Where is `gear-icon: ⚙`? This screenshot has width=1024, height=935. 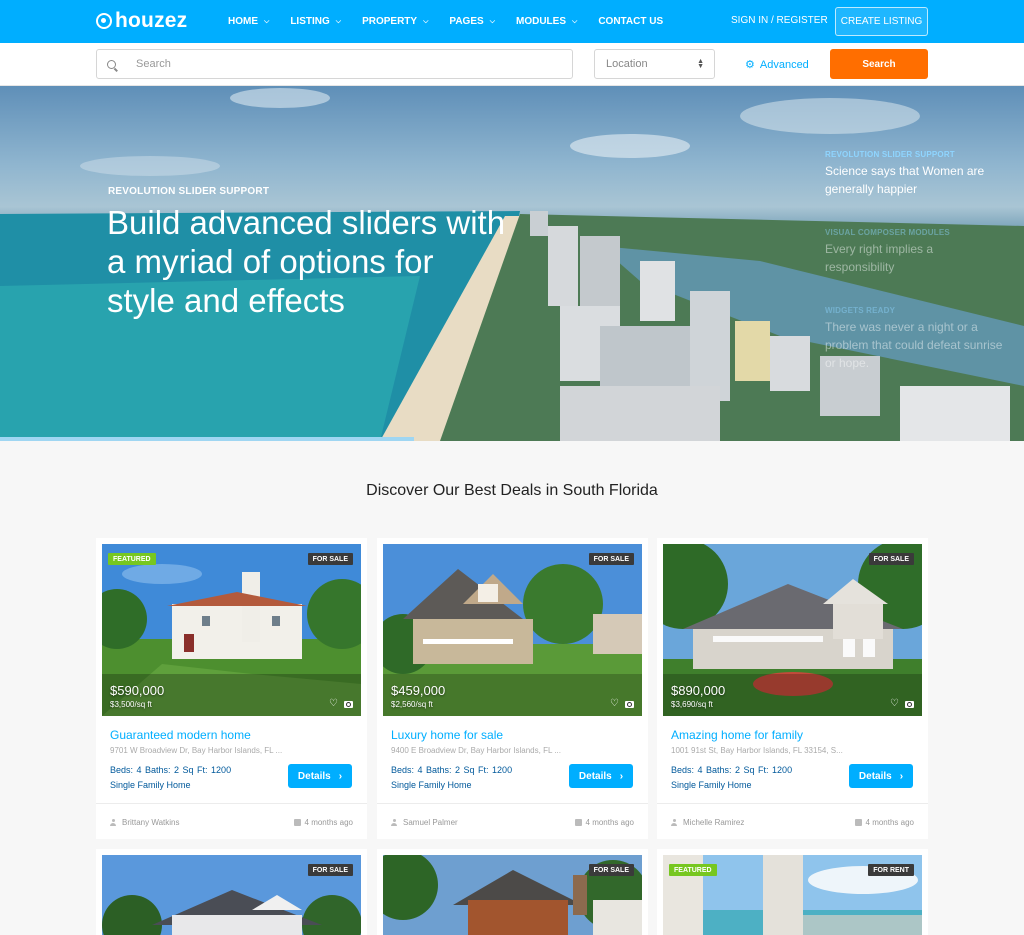 gear-icon: ⚙ is located at coordinates (750, 65).